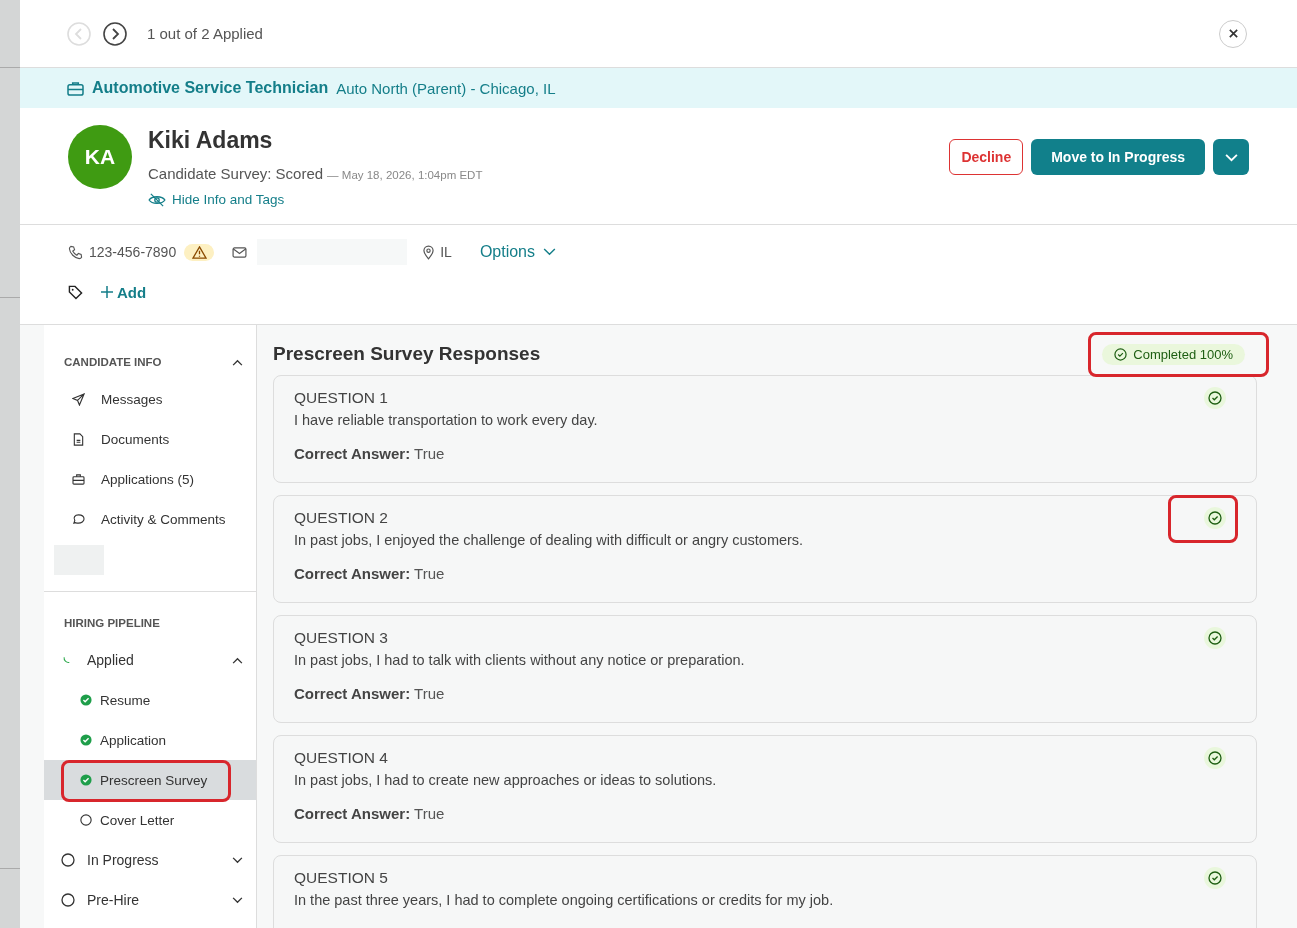  I want to click on add-tag-button: Add, so click(124, 292).